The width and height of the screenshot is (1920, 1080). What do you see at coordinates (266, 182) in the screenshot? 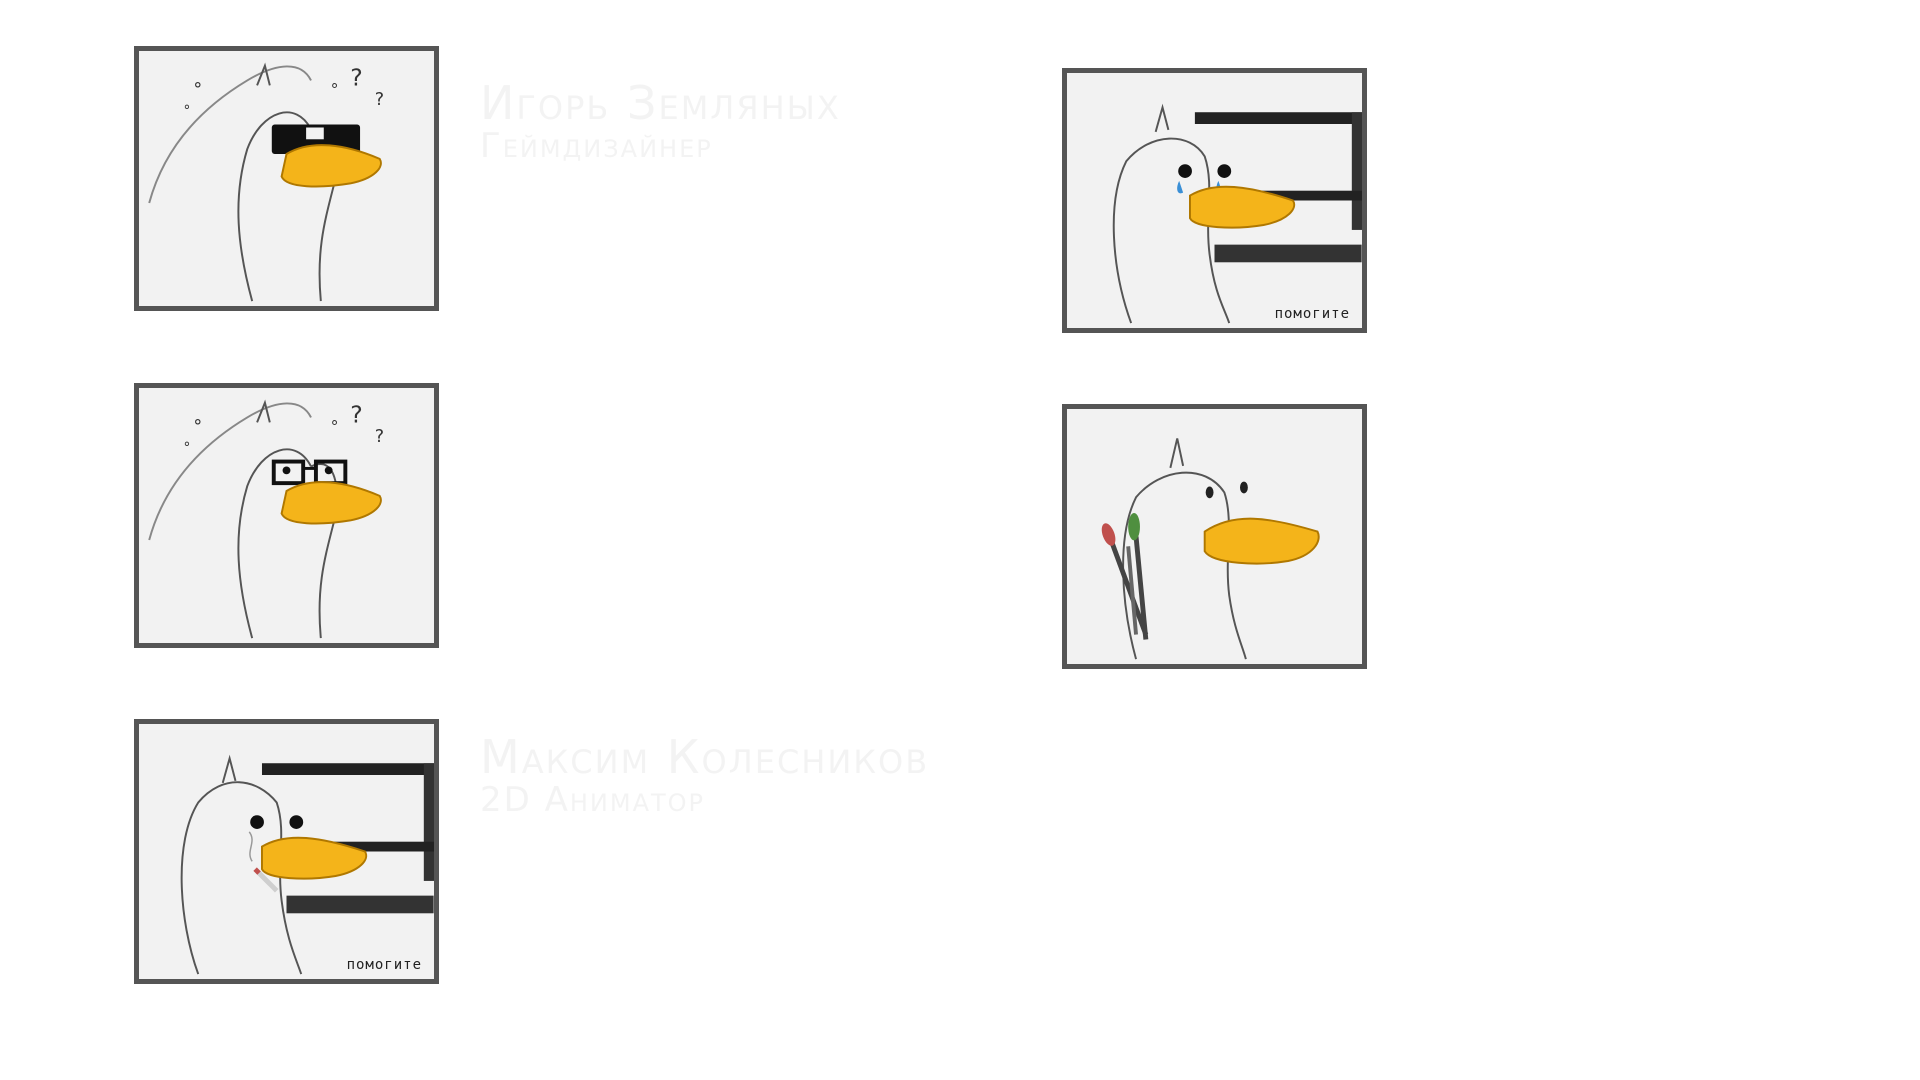
I see `duck-sunglasses-icon: ? ? ° ° °` at bounding box center [266, 182].